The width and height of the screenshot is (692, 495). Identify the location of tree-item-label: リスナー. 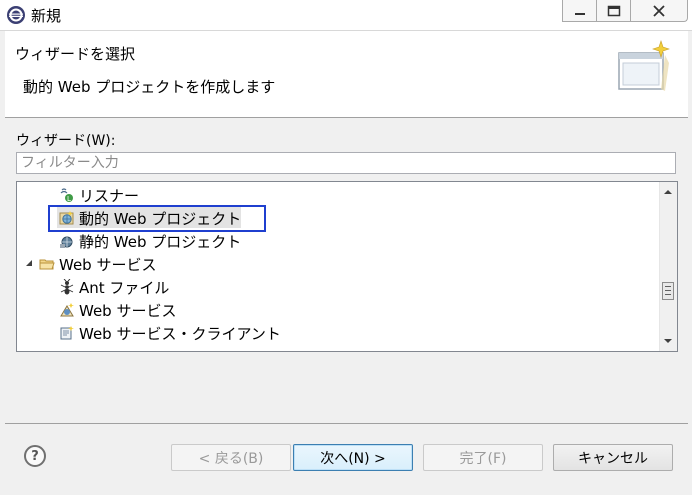
(109, 195).